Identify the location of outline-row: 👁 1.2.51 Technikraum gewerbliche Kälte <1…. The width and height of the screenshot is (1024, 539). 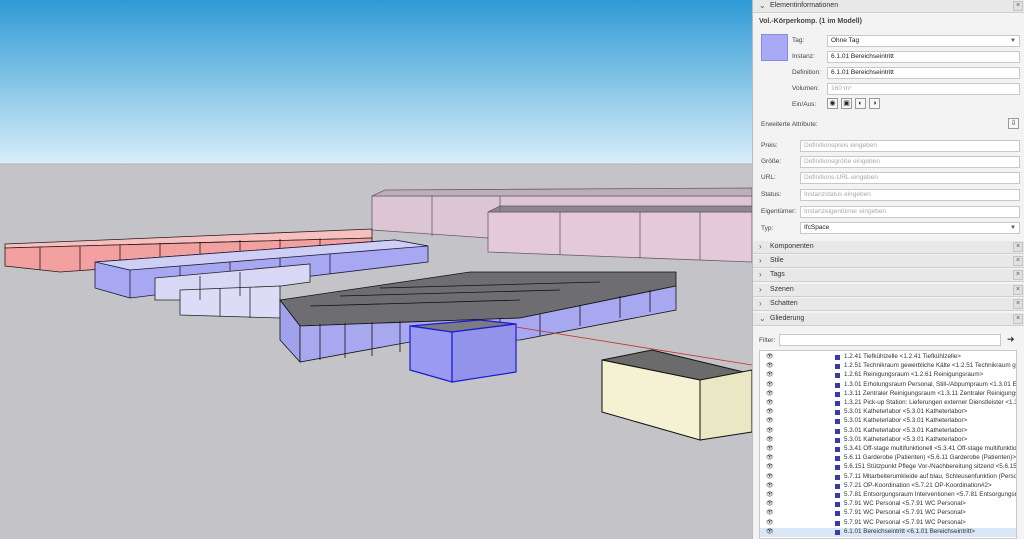
(888, 366).